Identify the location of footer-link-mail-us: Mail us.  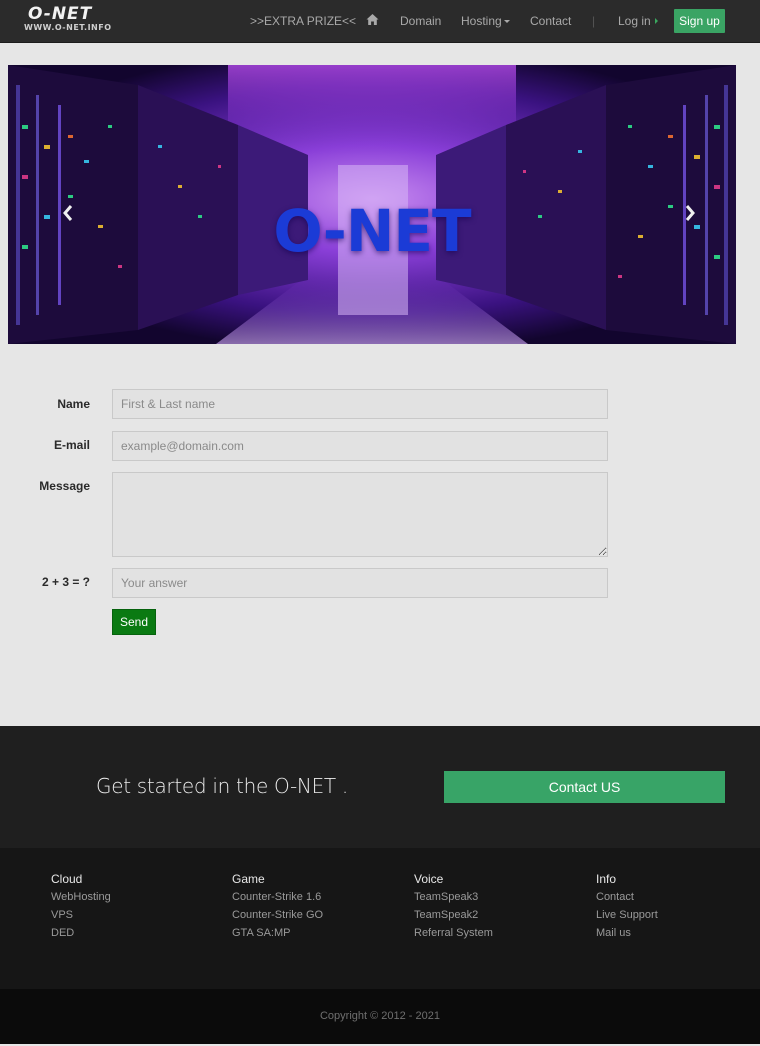
(627, 933).